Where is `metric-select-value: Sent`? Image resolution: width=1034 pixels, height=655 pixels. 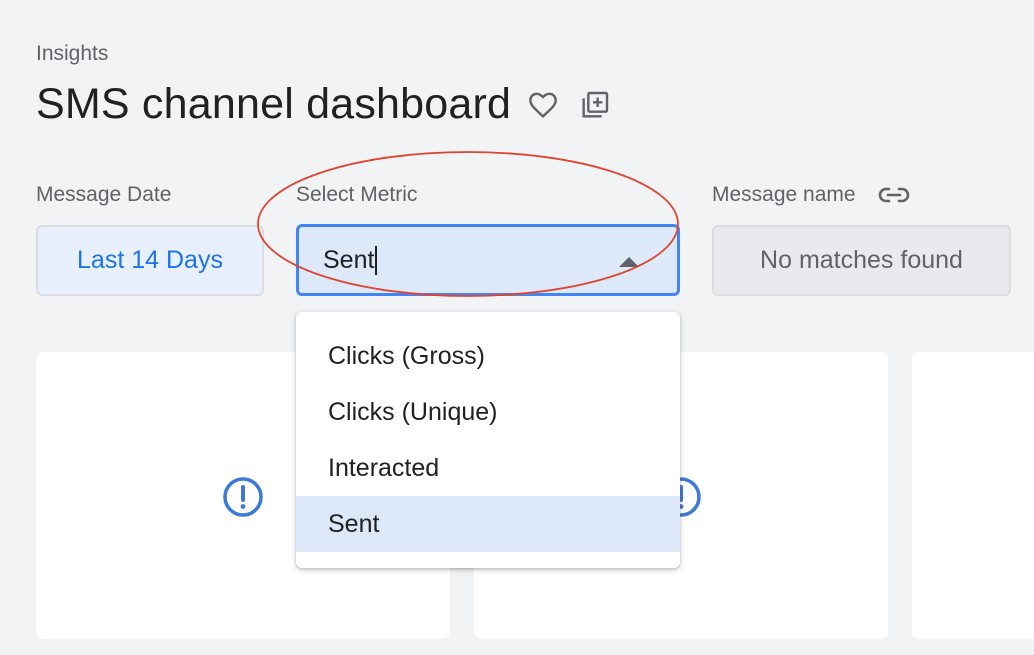 metric-select-value: Sent is located at coordinates (349, 259).